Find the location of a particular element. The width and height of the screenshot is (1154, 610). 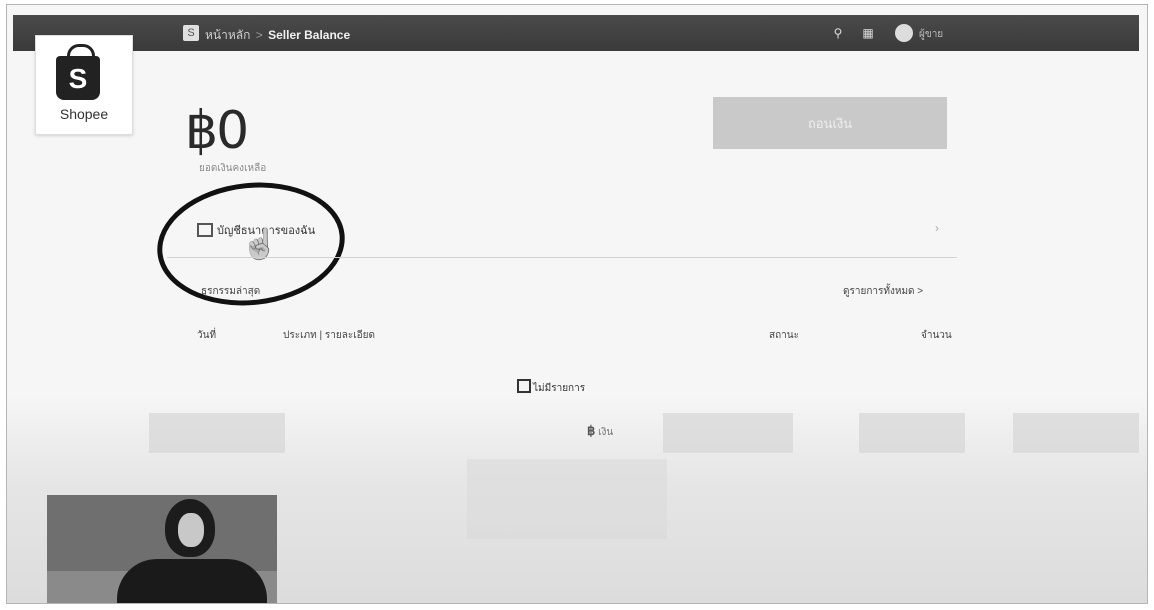

column-header-date: วันที่ is located at coordinates (207, 335).